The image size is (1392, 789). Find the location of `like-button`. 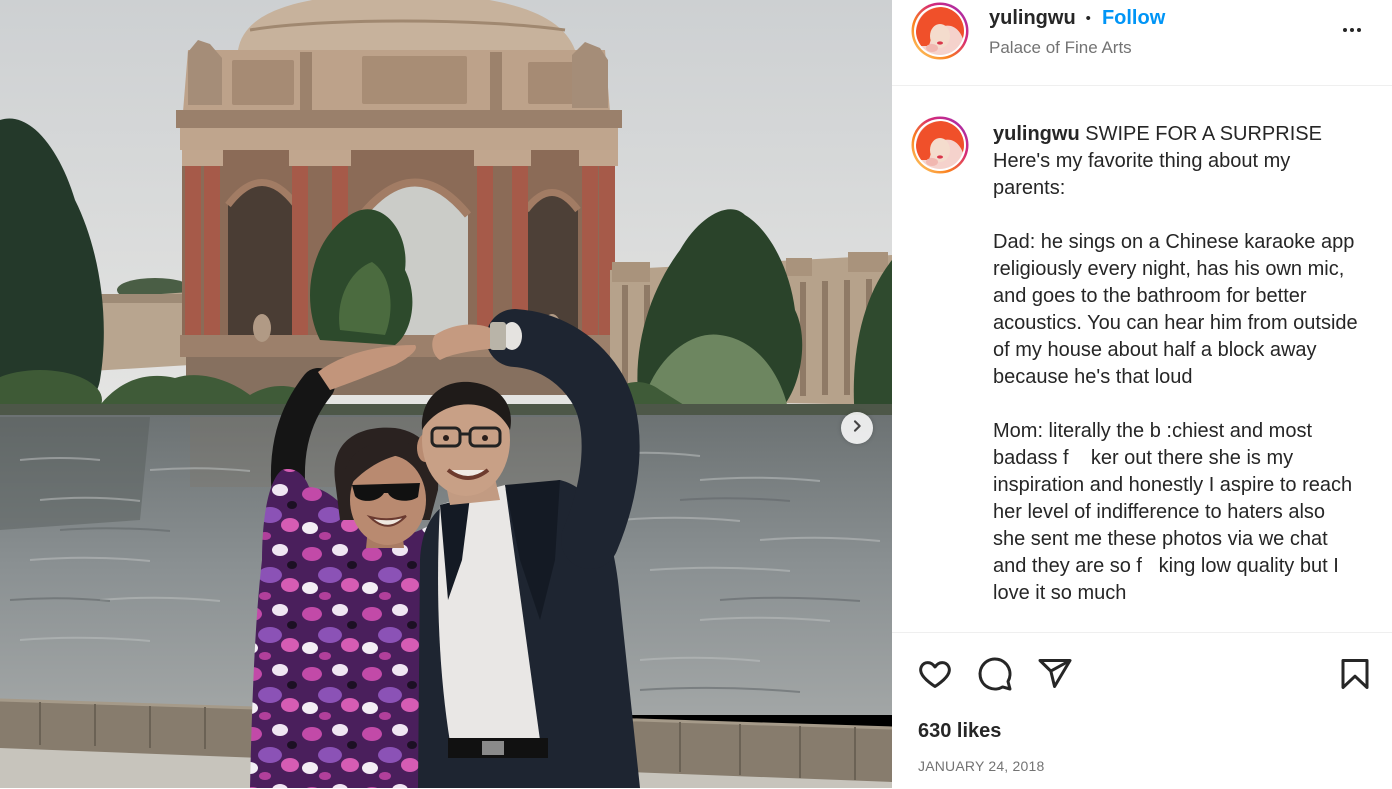

like-button is located at coordinates (935, 674).